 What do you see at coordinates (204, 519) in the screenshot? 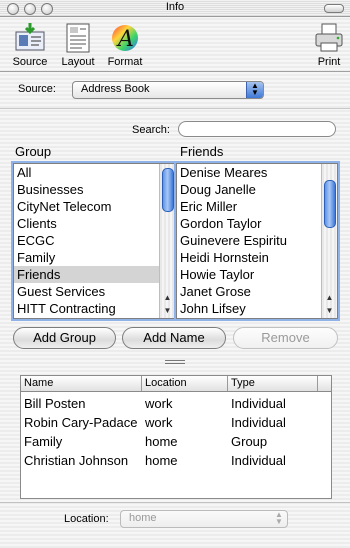
I see `location-popup: home ▲ ▼` at bounding box center [204, 519].